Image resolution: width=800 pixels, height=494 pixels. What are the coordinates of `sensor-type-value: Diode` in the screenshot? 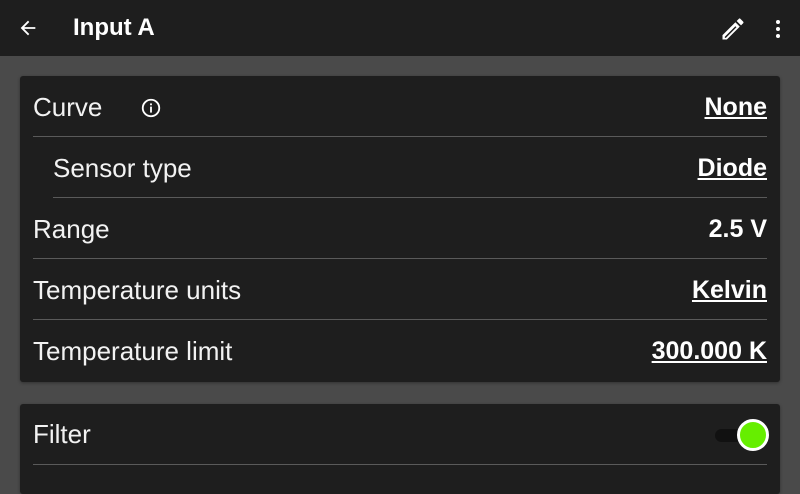 It's located at (732, 168).